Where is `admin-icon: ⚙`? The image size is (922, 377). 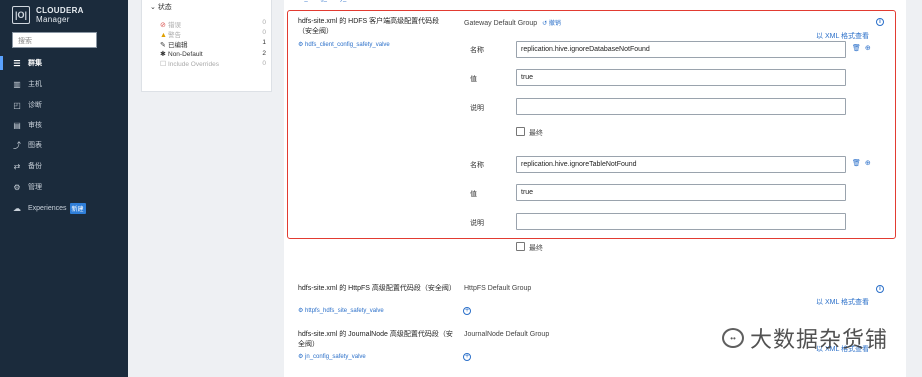 admin-icon: ⚙ is located at coordinates (17, 187).